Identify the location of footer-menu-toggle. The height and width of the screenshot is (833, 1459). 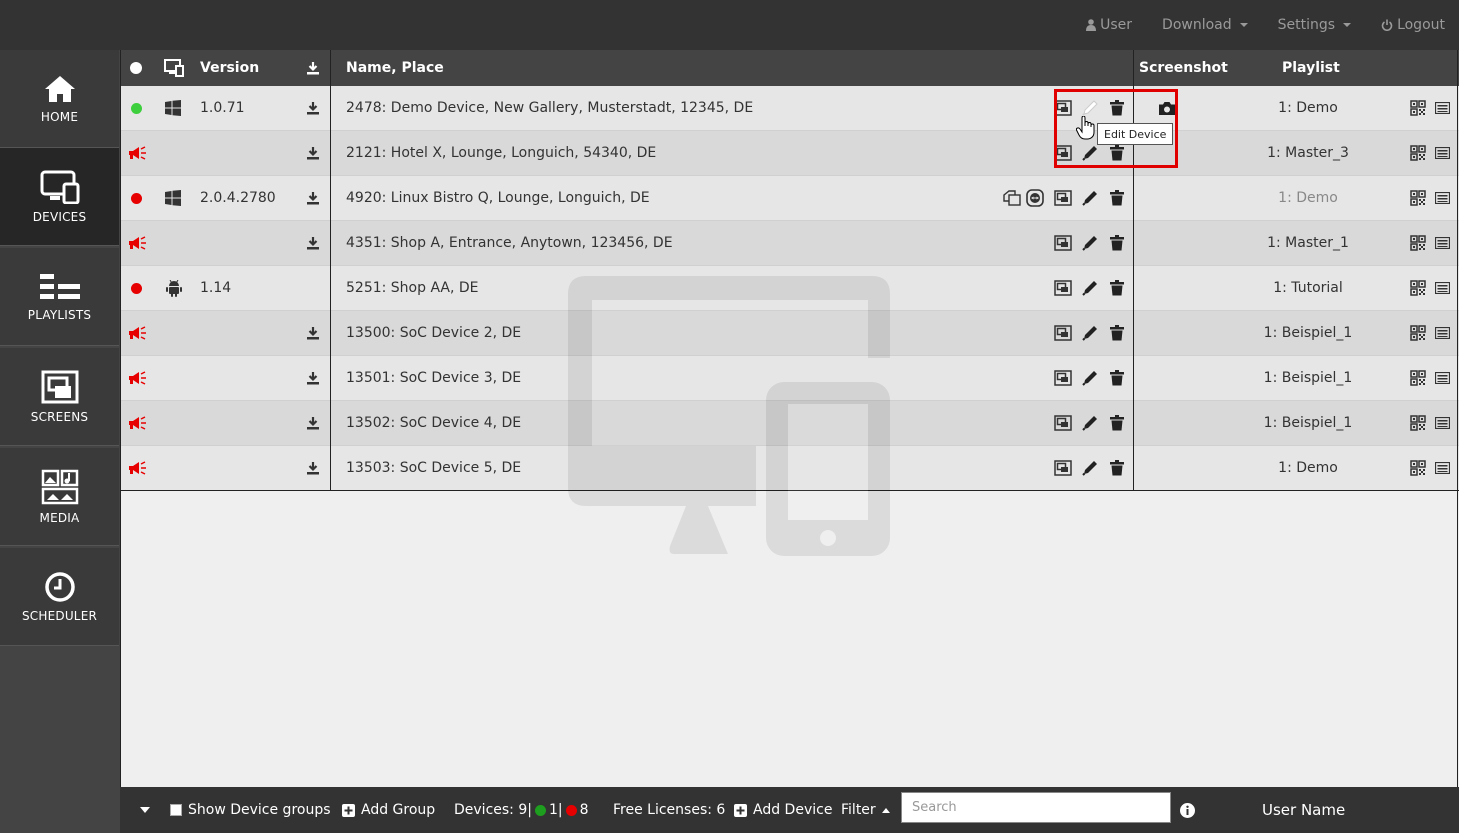
(145, 810).